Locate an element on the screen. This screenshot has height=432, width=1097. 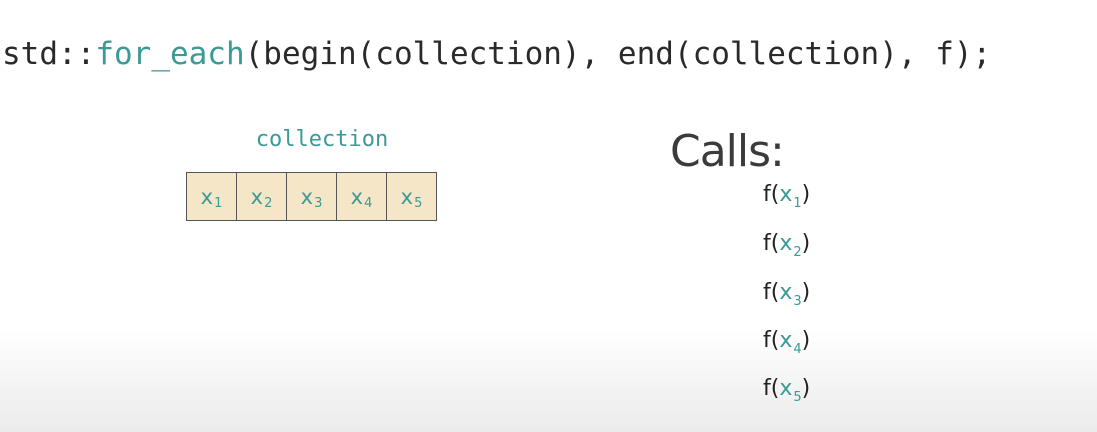
call-item: f(x4) is located at coordinates (786, 342).